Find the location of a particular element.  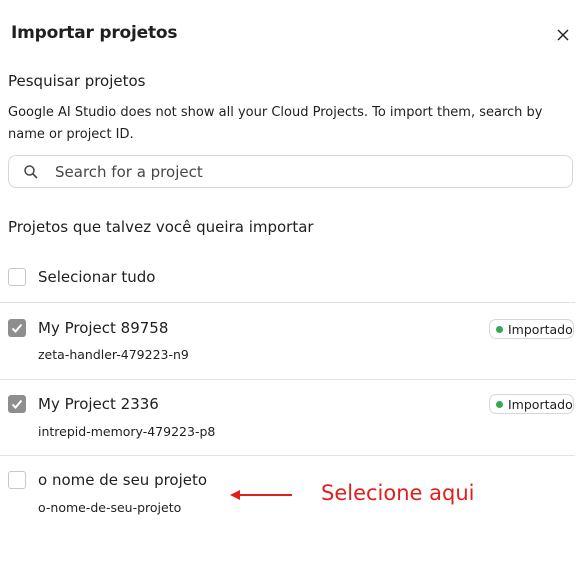

project-name: o nome de seu projeto is located at coordinates (123, 480).